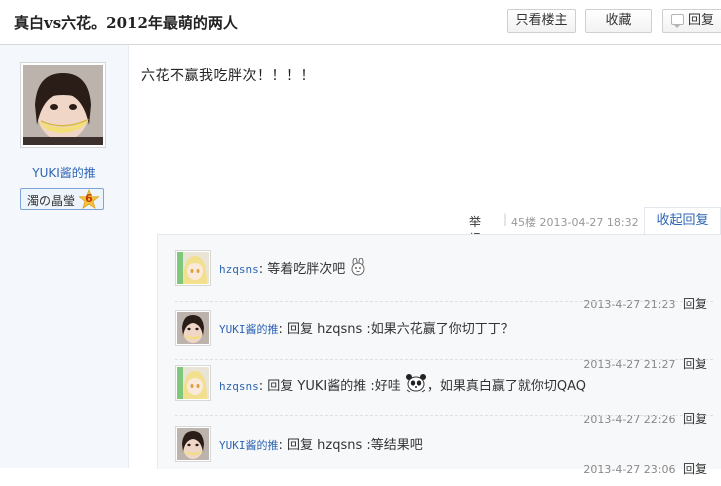 This screenshot has height=486, width=721. What do you see at coordinates (701, 20) in the screenshot?
I see `reply-button-label: 回复` at bounding box center [701, 20].